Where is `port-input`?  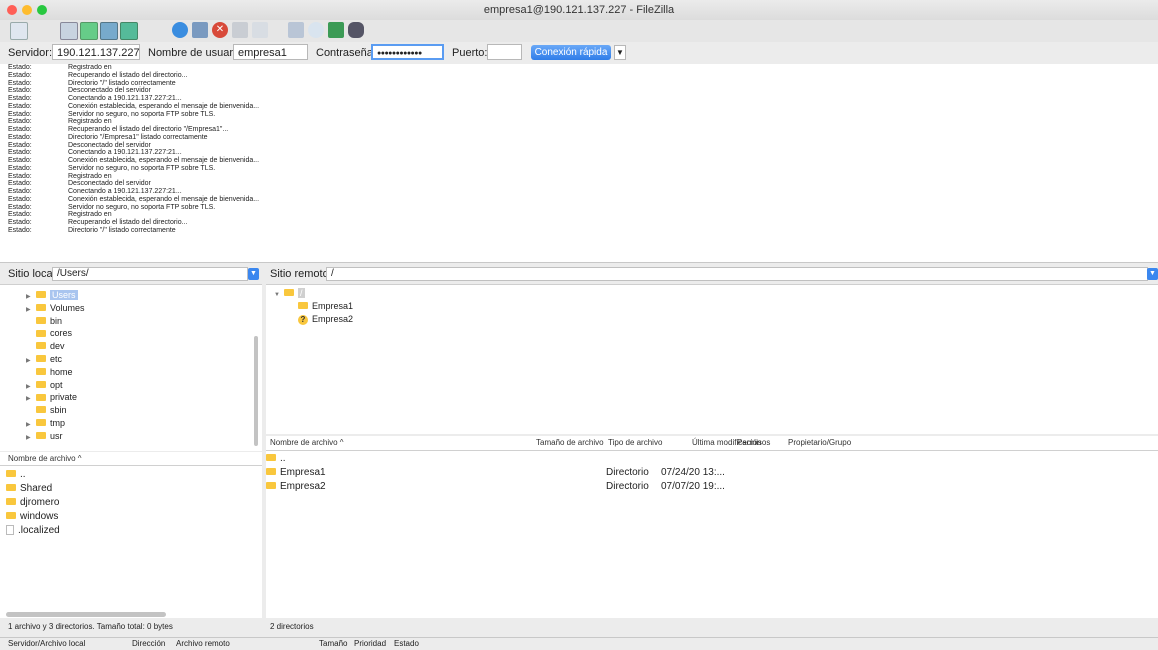 port-input is located at coordinates (504, 52).